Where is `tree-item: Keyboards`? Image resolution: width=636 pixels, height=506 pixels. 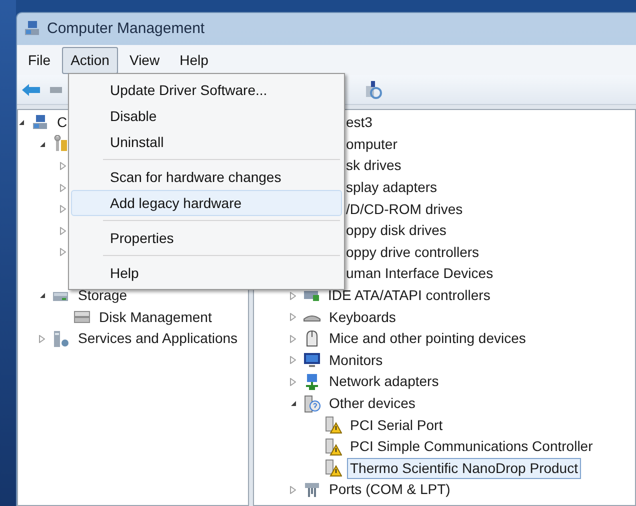 tree-item: Keyboards is located at coordinates (362, 317).